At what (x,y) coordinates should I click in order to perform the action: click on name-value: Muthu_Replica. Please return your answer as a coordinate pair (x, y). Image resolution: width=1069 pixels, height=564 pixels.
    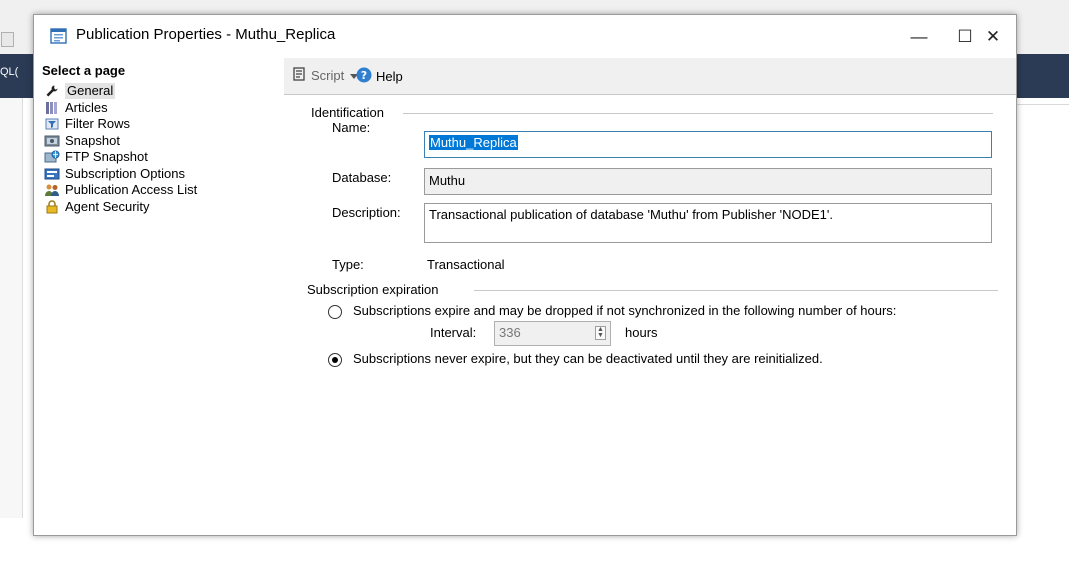
    Looking at the image, I should click on (473, 142).